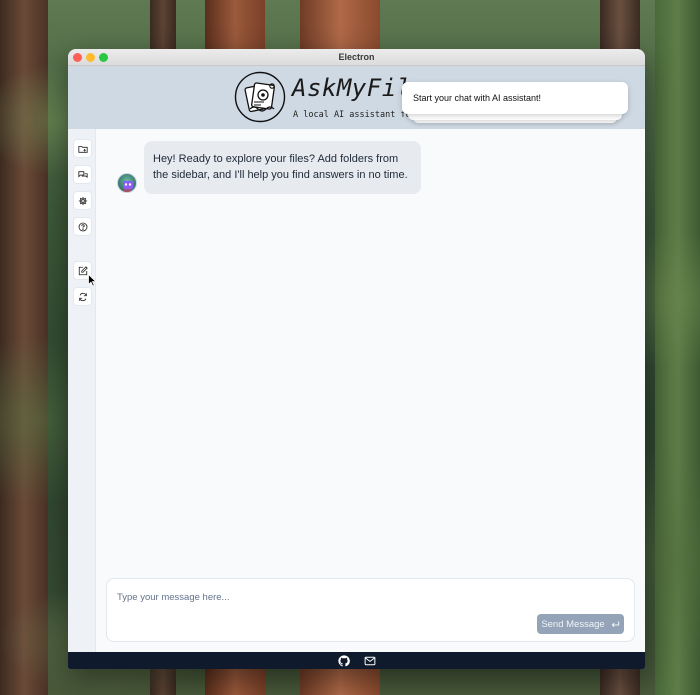 The width and height of the screenshot is (700, 695). Describe the element at coordinates (356, 660) in the screenshot. I see `app-footer` at that location.